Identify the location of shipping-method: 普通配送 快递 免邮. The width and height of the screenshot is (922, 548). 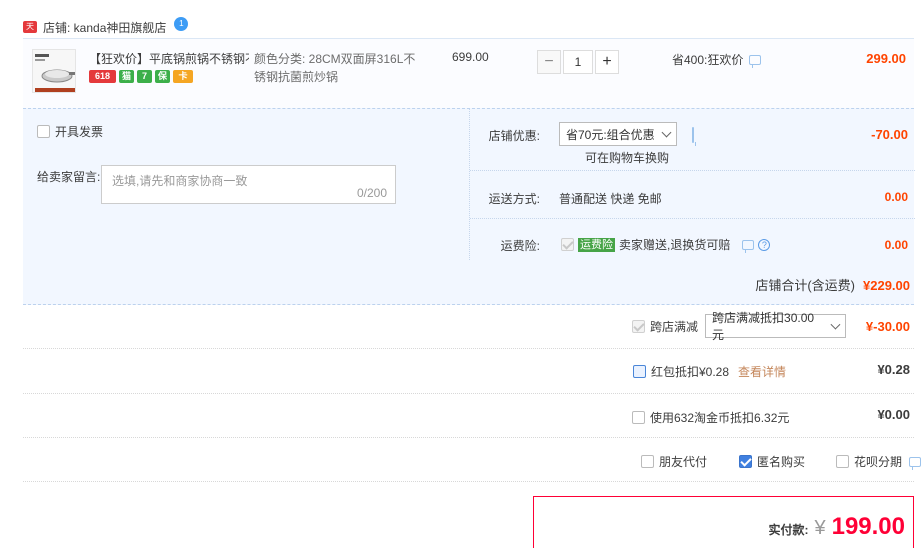
(610, 199).